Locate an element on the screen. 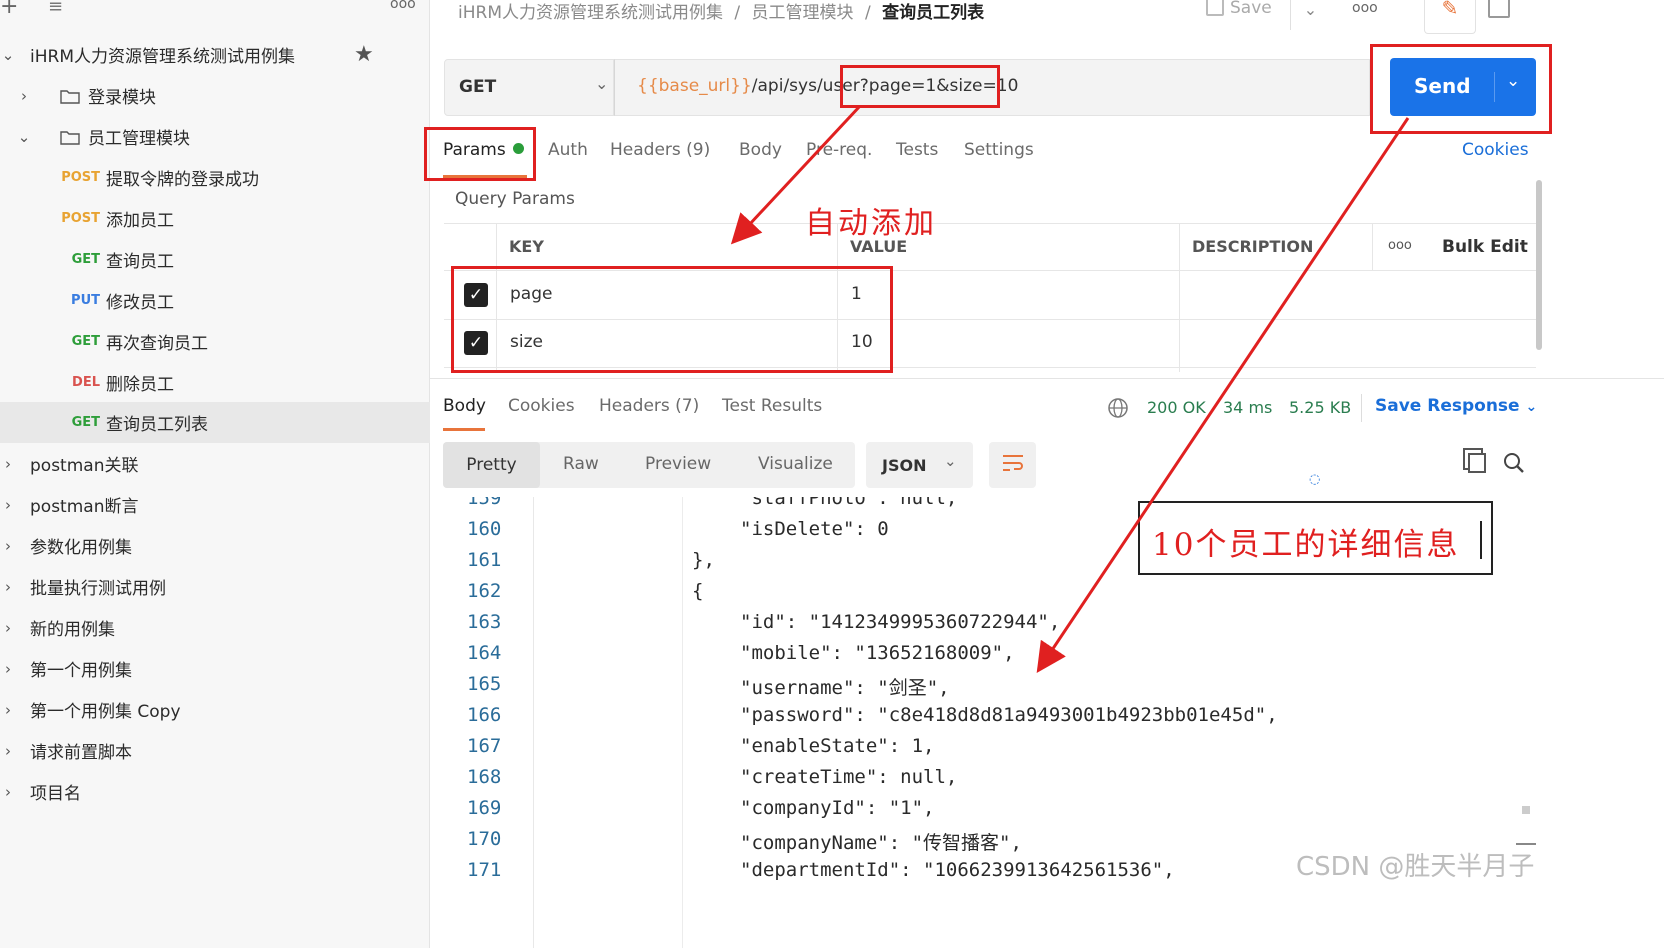  collection-item: › postman关联 is located at coordinates (215, 463).